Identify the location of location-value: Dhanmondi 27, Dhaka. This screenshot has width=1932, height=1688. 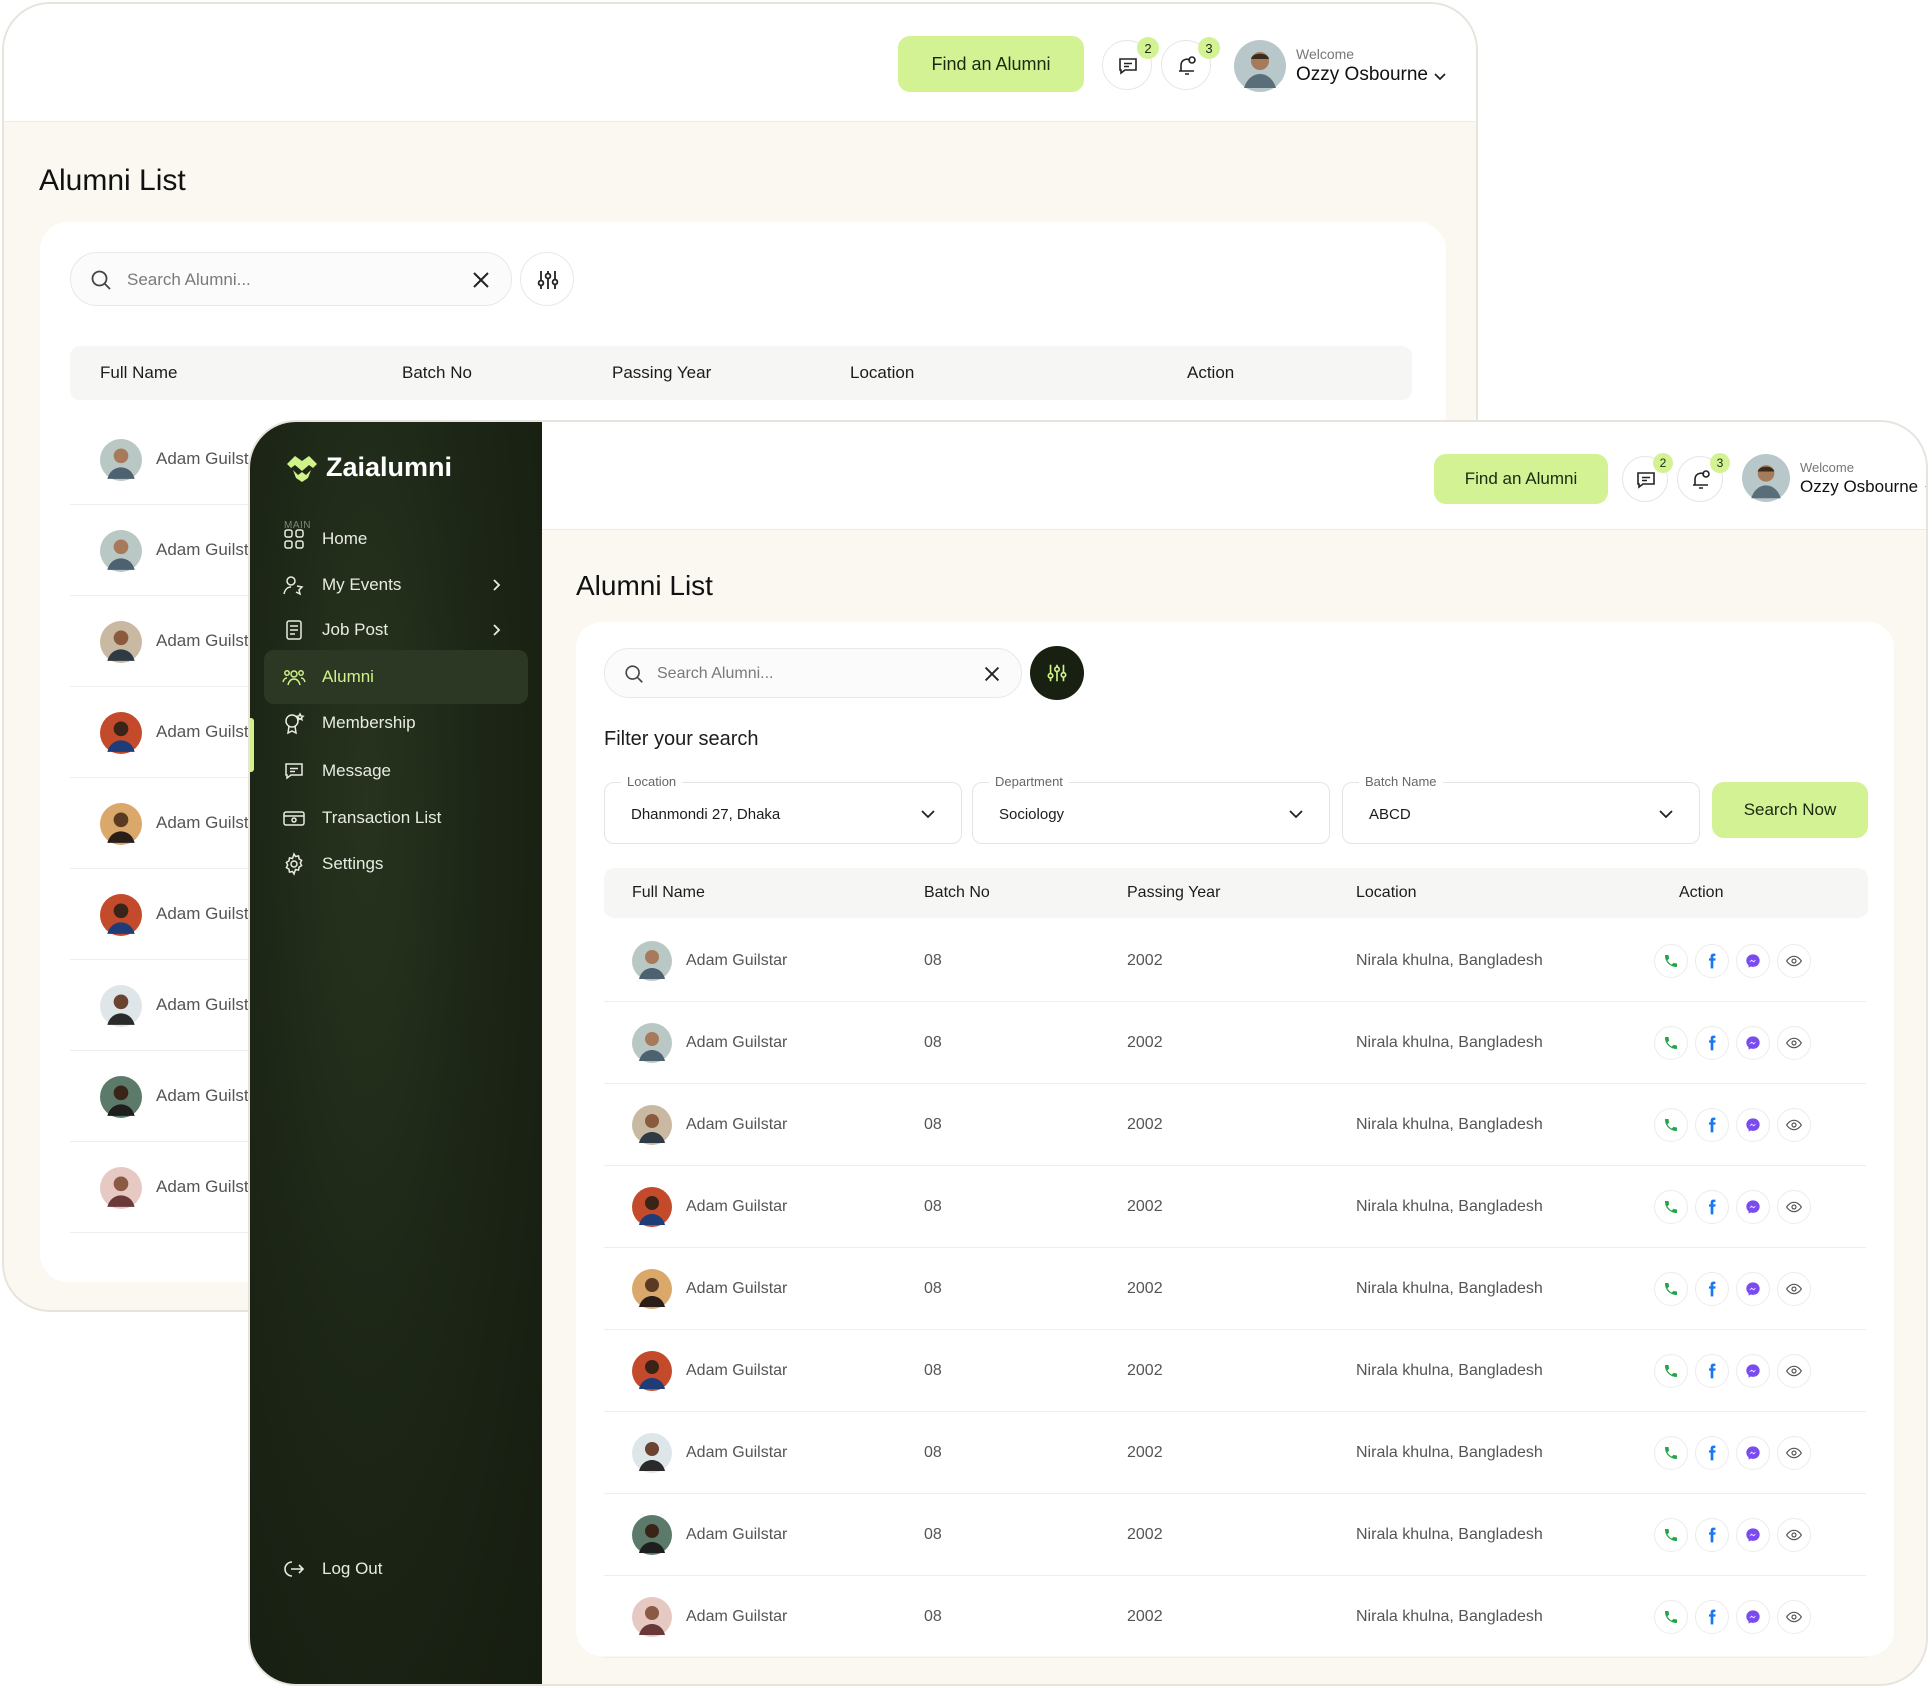
(706, 814).